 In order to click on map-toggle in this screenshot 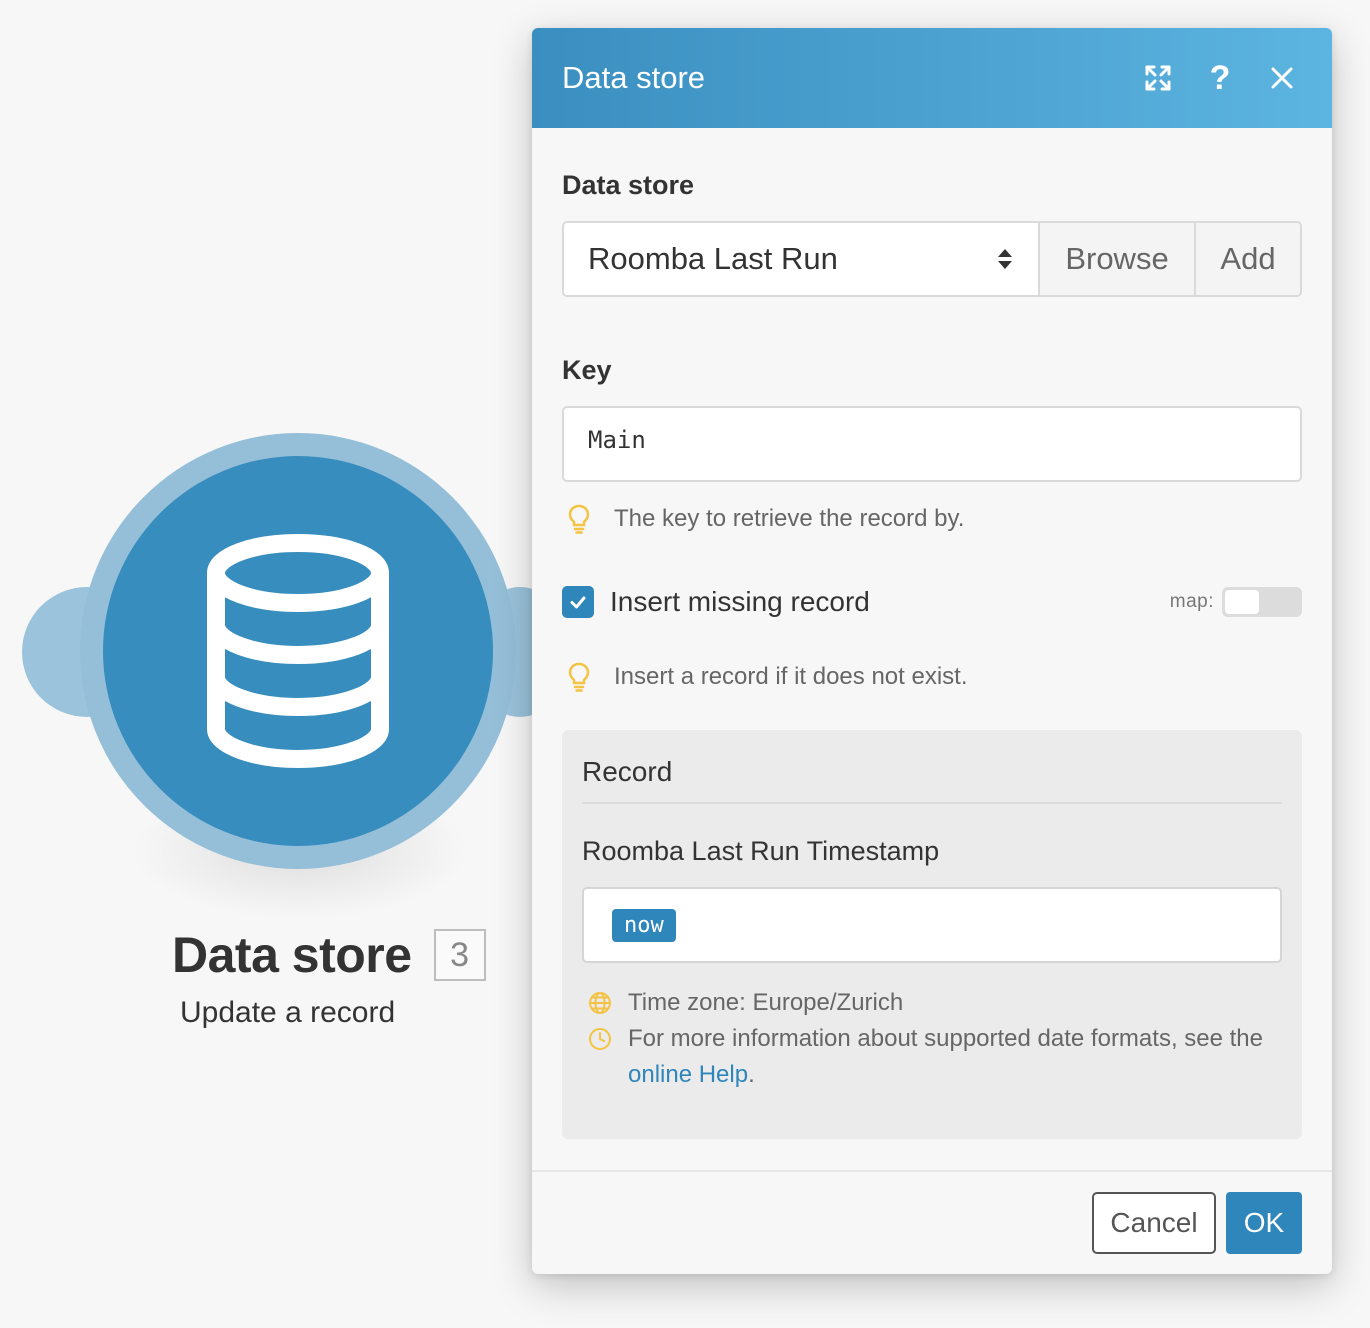, I will do `click(1262, 602)`.